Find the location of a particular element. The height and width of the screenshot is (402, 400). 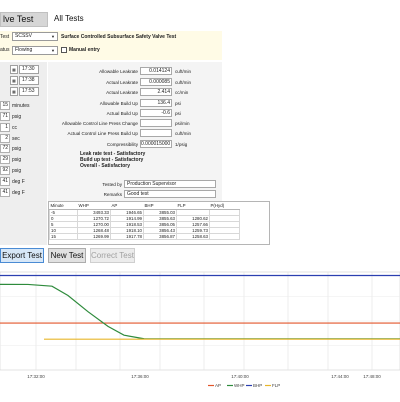

remarks-label: Remarks is located at coordinates (112, 194).